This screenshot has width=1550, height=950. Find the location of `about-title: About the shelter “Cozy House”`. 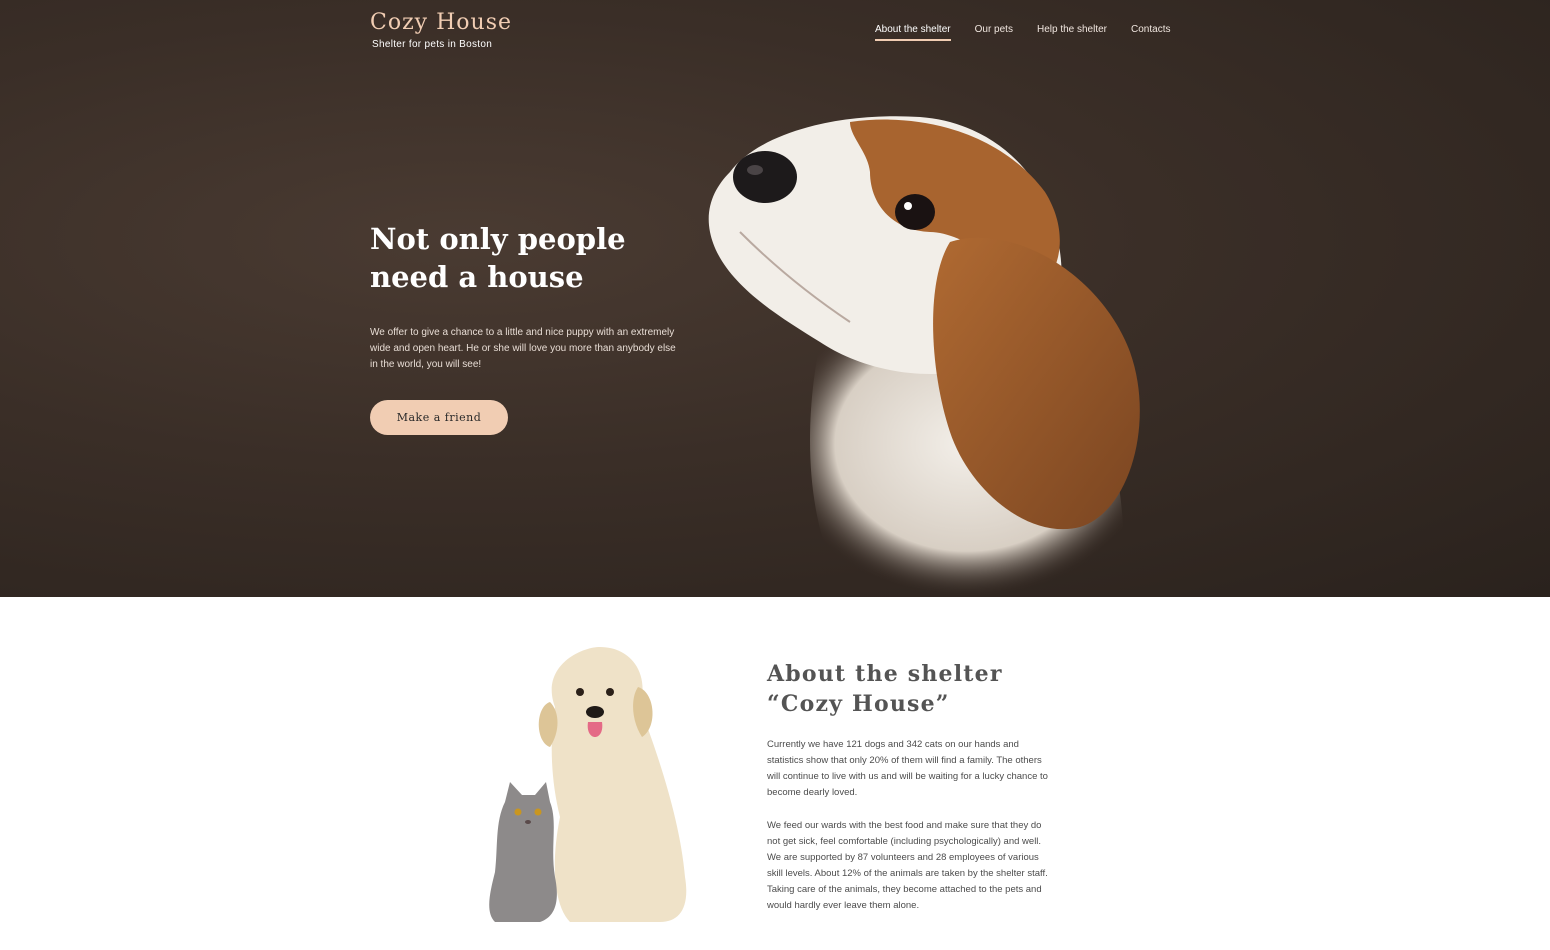

about-title: About the shelter “Cozy House” is located at coordinates (917, 689).